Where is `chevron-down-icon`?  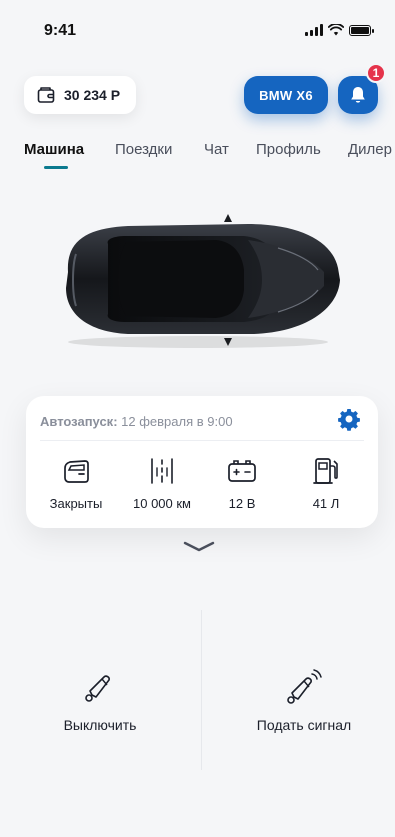
chevron-down-icon is located at coordinates (199, 547).